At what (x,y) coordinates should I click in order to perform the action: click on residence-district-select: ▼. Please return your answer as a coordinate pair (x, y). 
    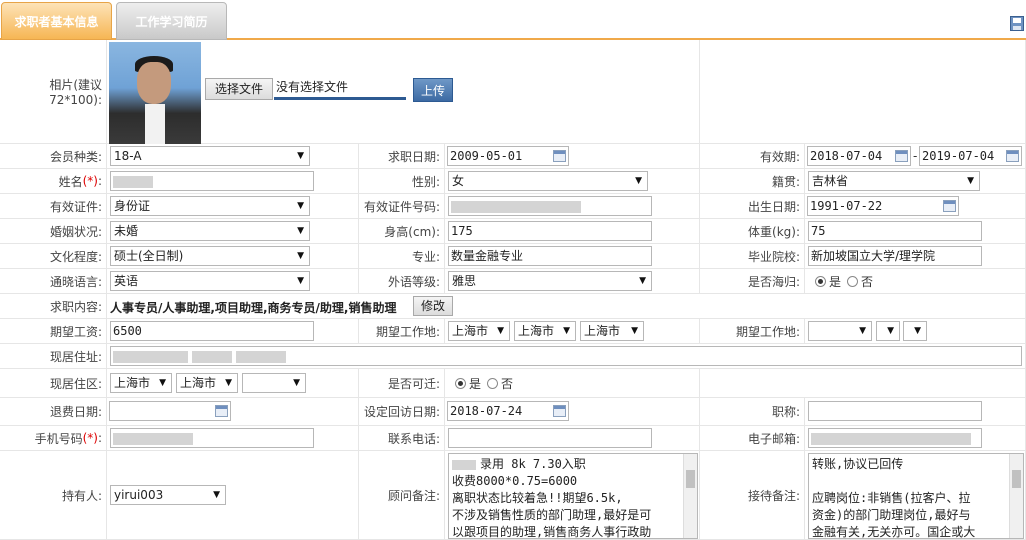
    Looking at the image, I should click on (274, 383).